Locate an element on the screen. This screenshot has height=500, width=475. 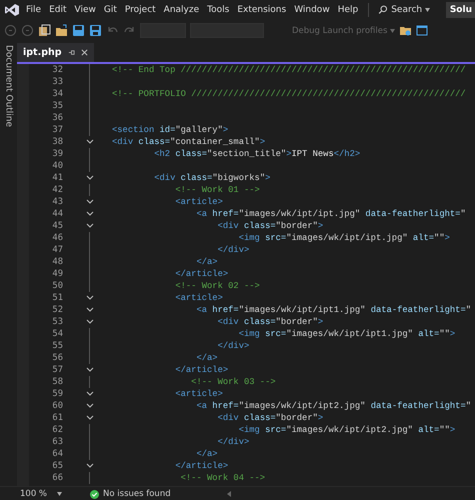
code-line: <!-- Work 03 --> is located at coordinates (233, 382).